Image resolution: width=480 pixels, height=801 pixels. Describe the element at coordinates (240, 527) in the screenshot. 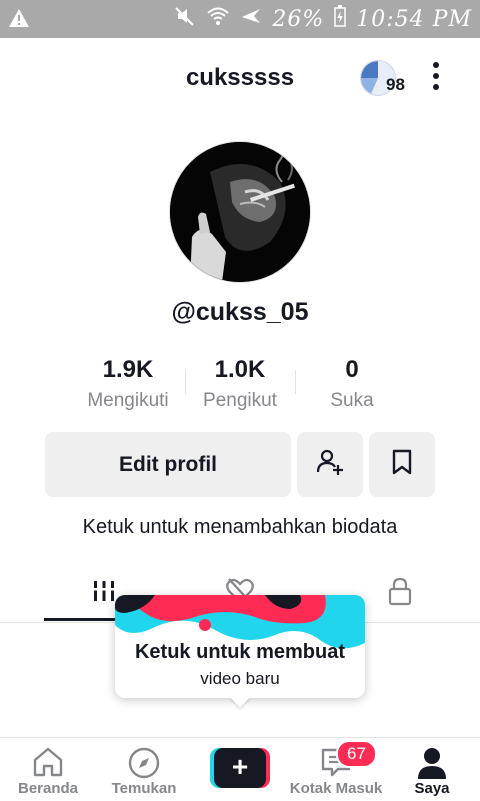

I see `bio-prompt: Ketuk untuk menambahkan biodata` at that location.